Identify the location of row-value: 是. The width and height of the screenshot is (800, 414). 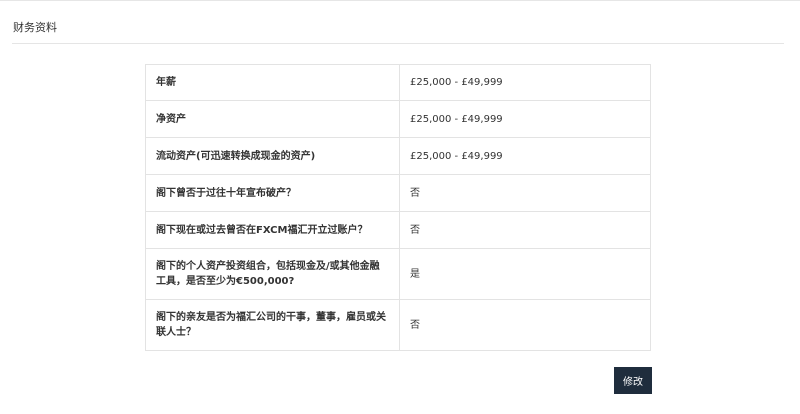
(525, 274).